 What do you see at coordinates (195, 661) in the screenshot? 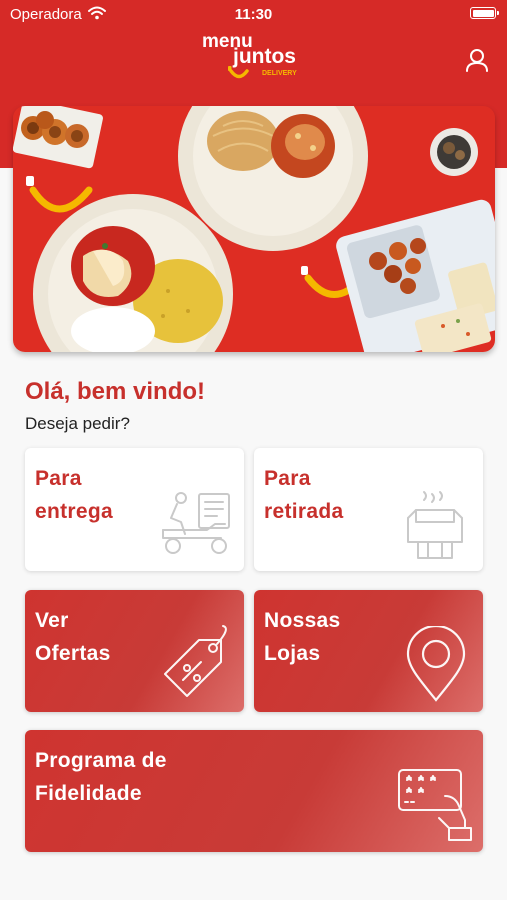
I see `discount-tag-icon` at bounding box center [195, 661].